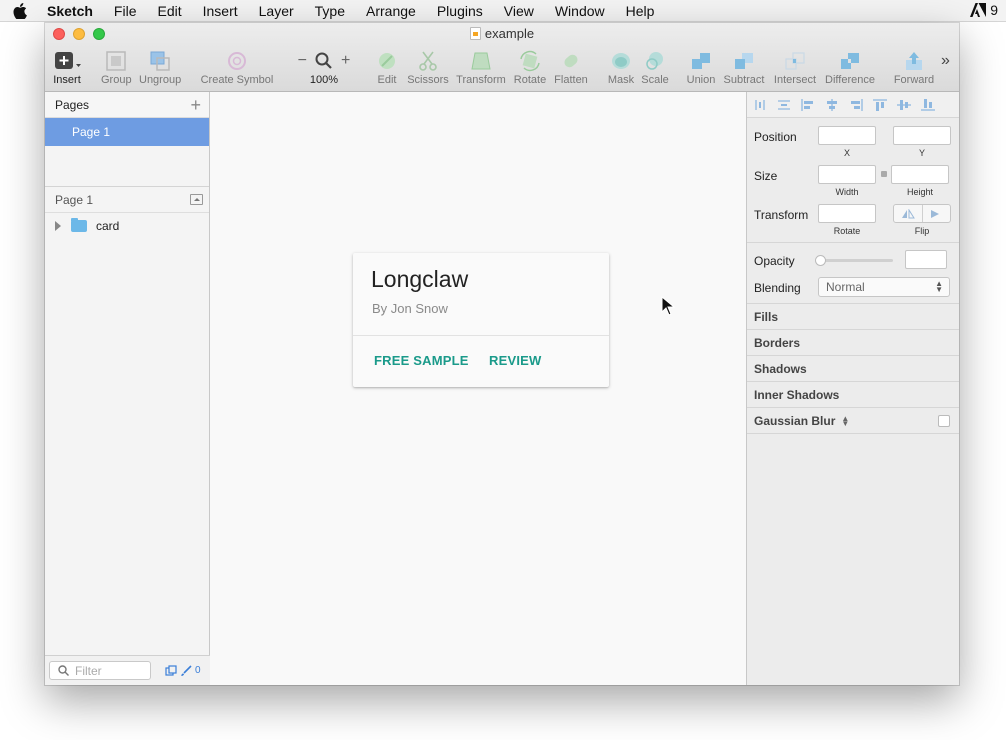 The image size is (1006, 740). Describe the element at coordinates (481, 61) in the screenshot. I see `transform-icon` at that location.